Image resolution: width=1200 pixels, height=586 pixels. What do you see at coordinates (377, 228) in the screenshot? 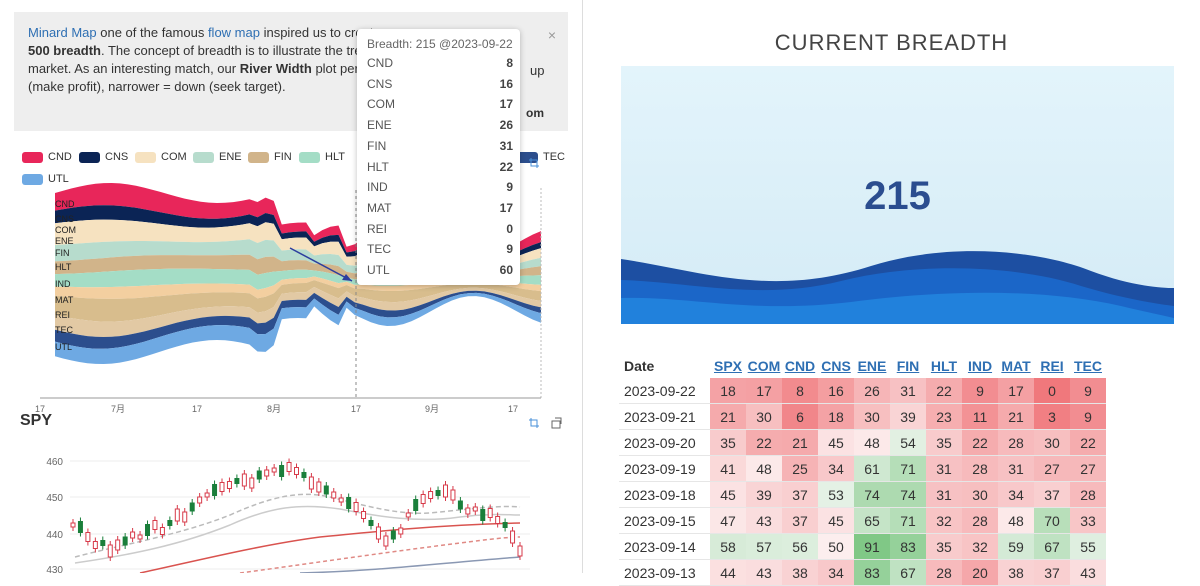
I see `tooltip-sector: REI` at bounding box center [377, 228].